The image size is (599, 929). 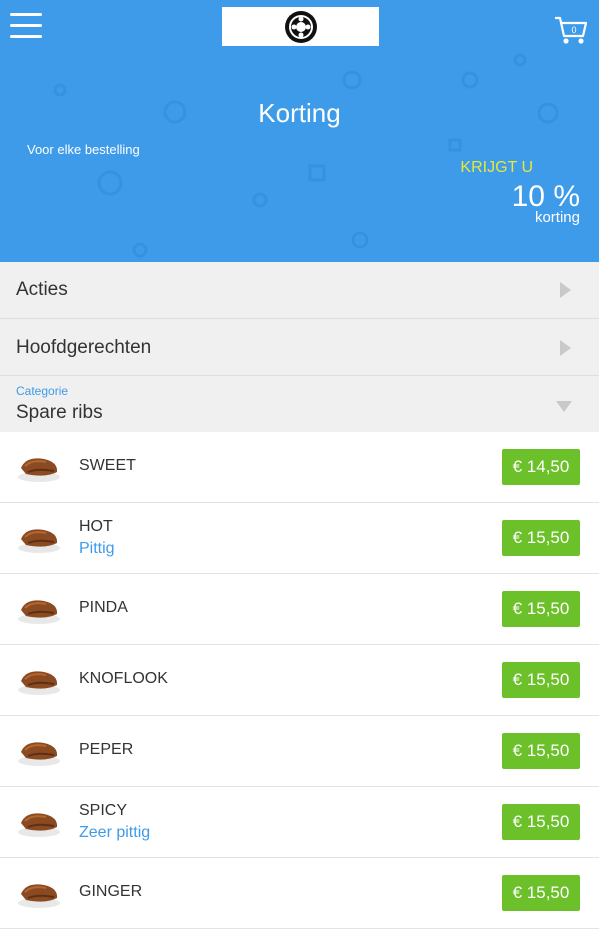 I want to click on nav-acties: Acties, so click(x=299, y=290).